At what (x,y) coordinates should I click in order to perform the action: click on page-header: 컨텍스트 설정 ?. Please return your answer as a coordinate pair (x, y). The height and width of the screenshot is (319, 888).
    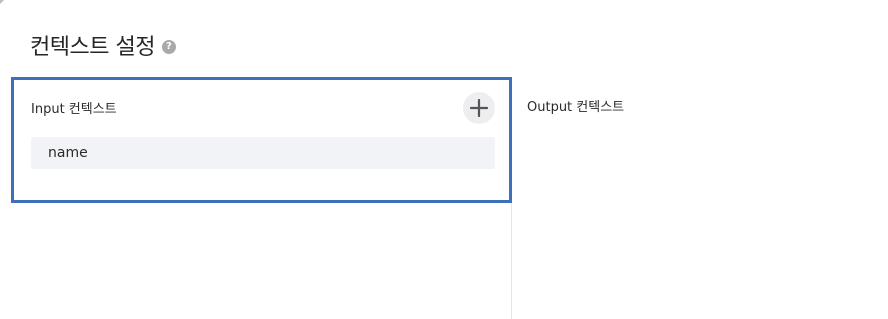
    Looking at the image, I should click on (103, 45).